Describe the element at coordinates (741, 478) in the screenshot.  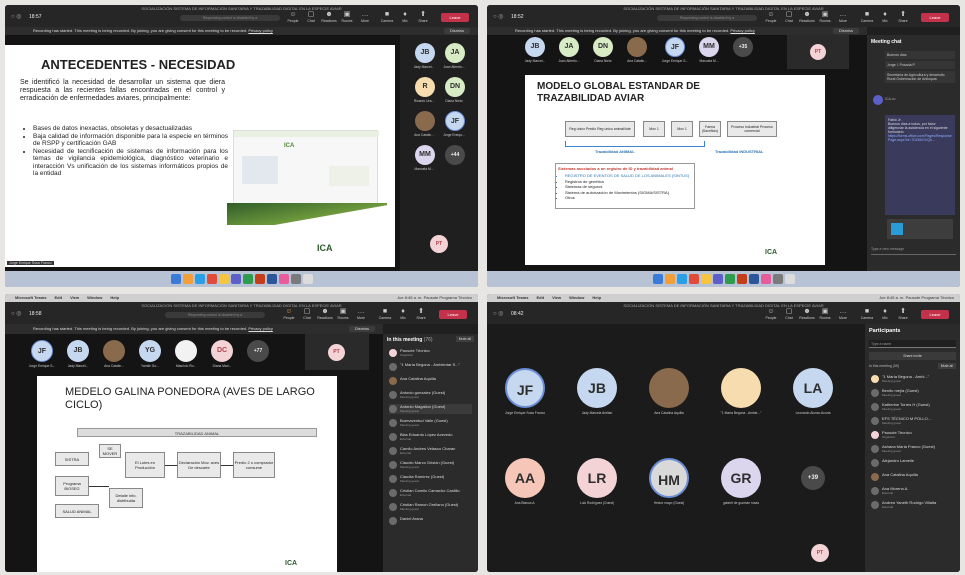
I see `avatar: GR` at that location.